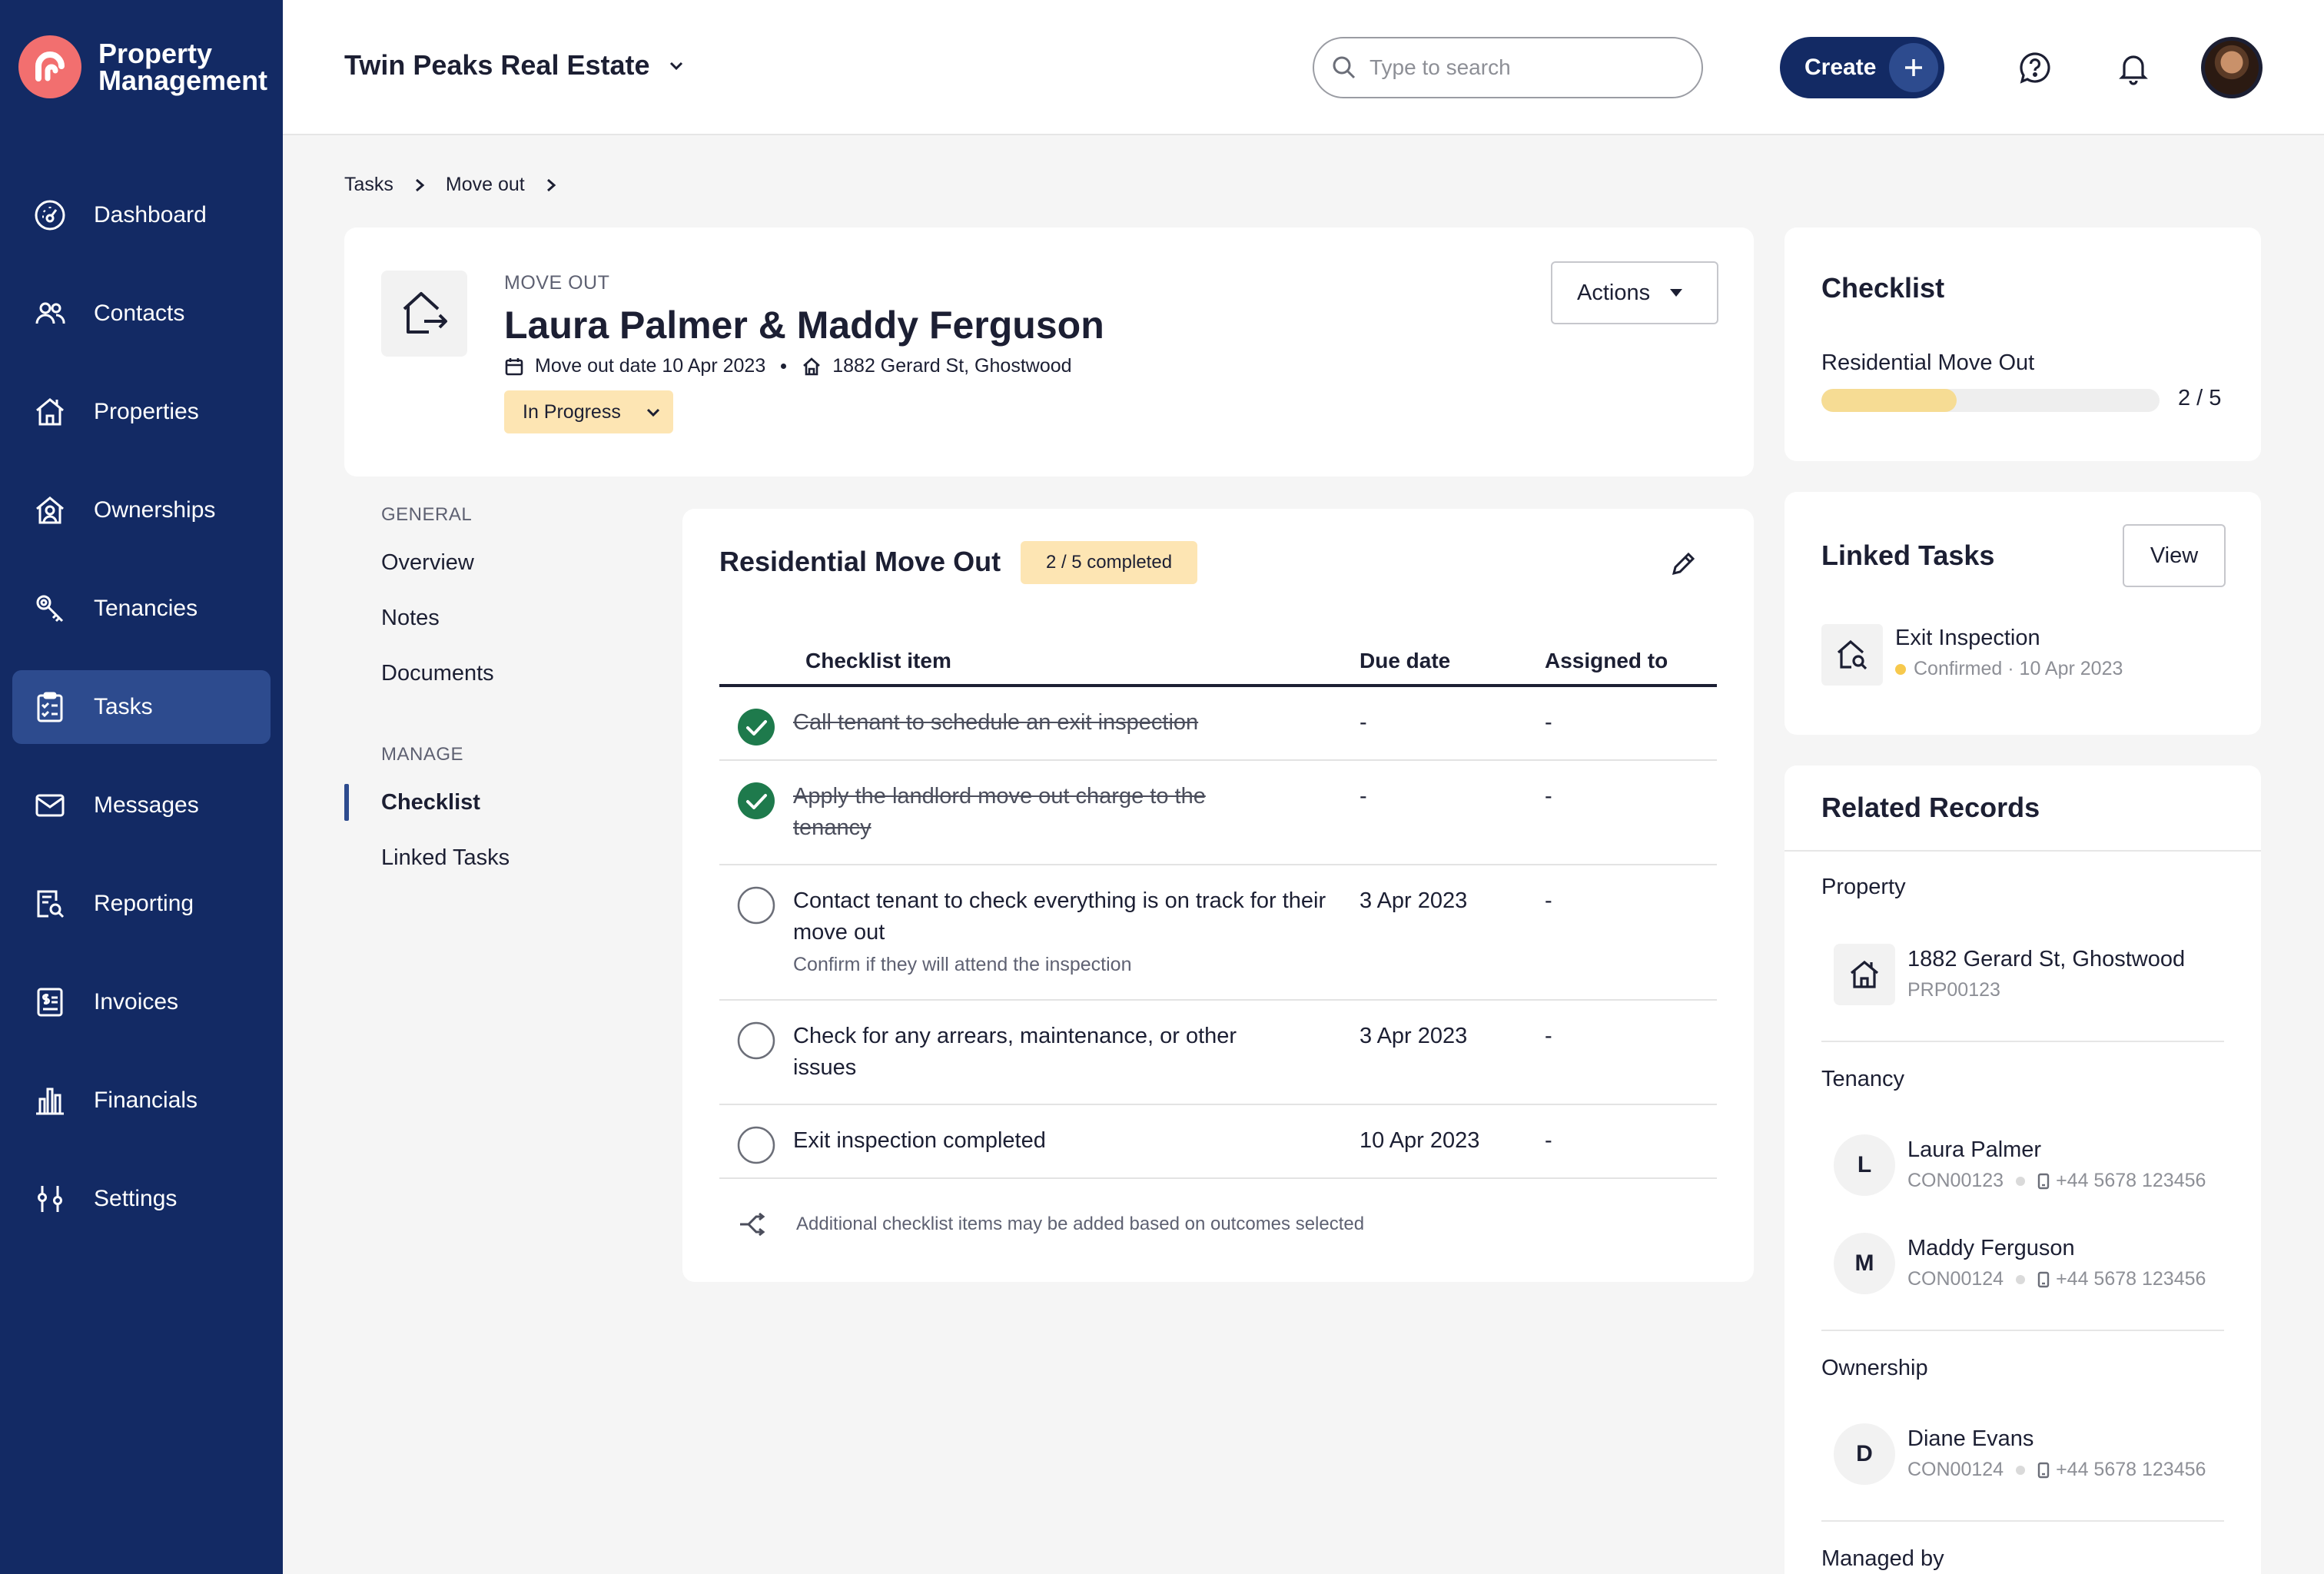 The height and width of the screenshot is (1574, 2324). I want to click on avatar: L, so click(1864, 1165).